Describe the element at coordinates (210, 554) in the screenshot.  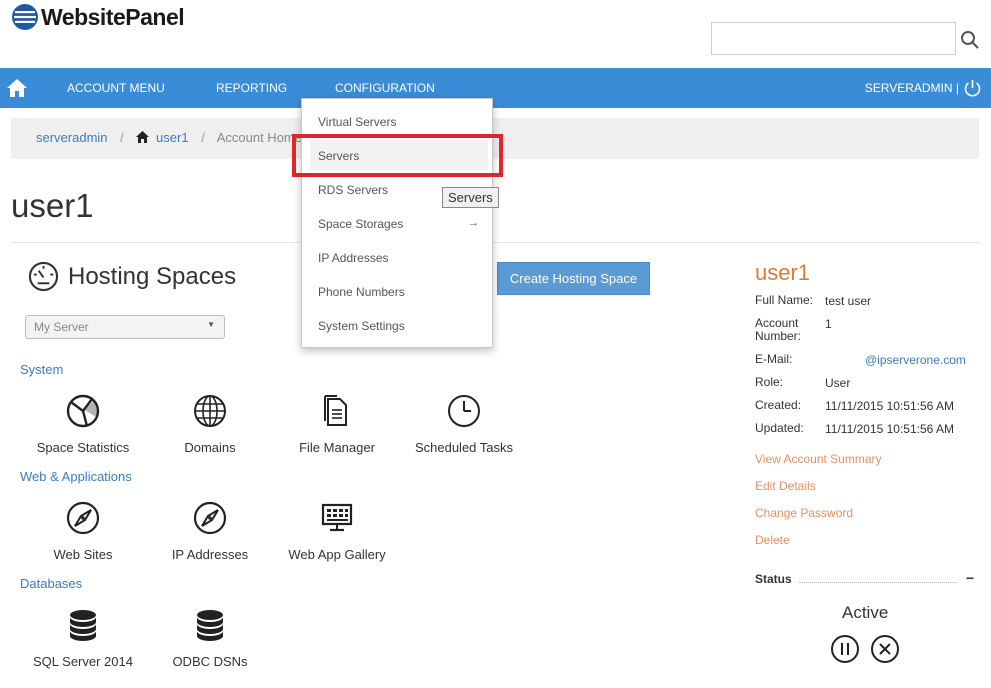
I see `tile-label: IP Addresses` at that location.